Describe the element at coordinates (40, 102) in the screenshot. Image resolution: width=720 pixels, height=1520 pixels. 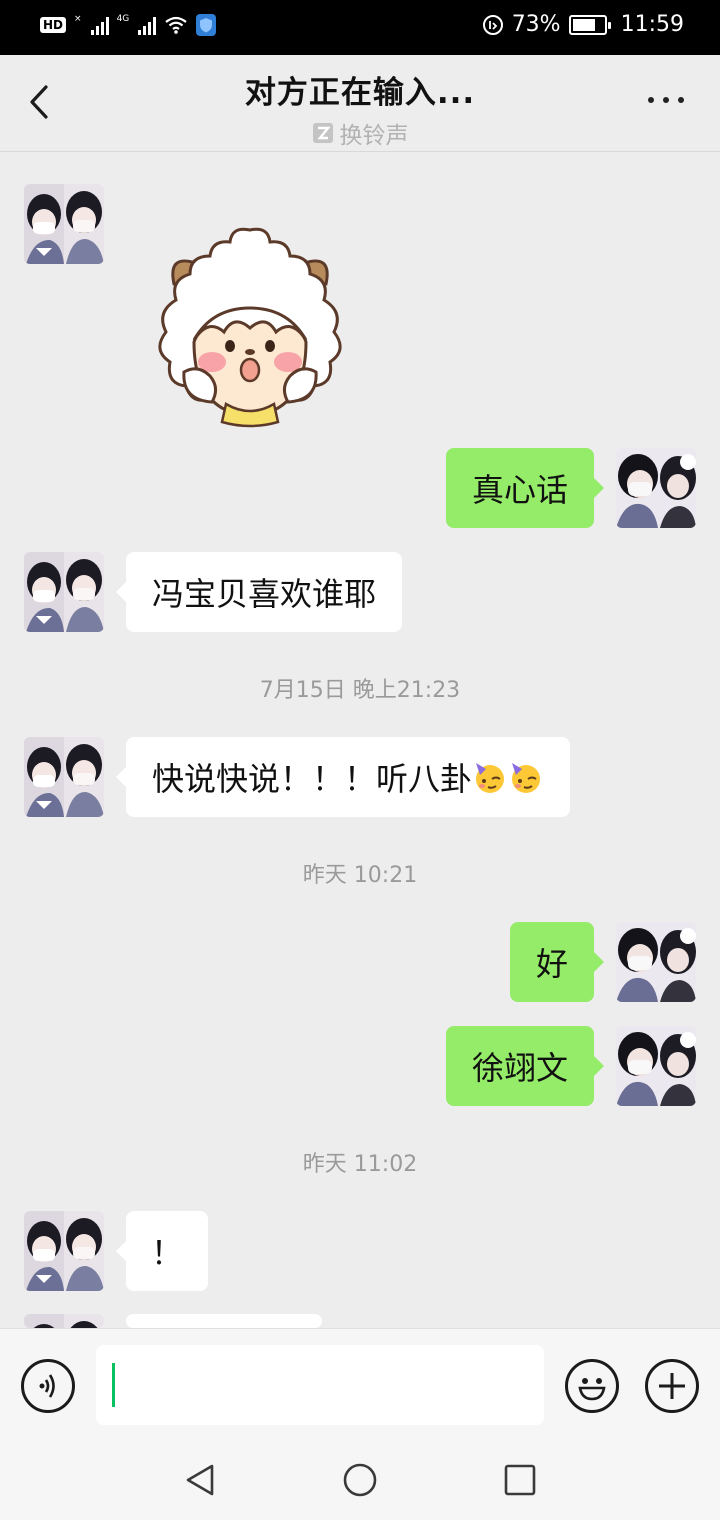
I see `back-arrow-icon` at that location.